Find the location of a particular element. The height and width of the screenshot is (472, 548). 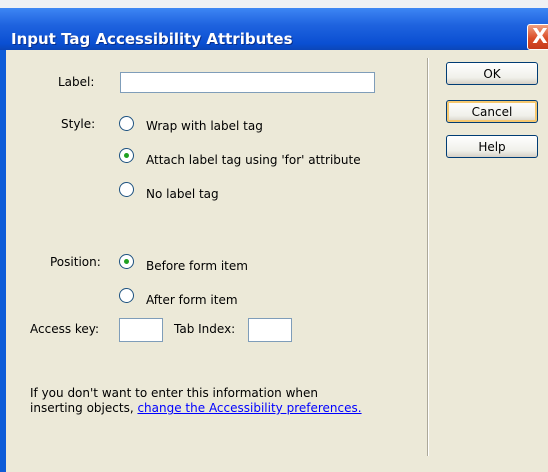

label-caption: Label: is located at coordinates (76, 82).